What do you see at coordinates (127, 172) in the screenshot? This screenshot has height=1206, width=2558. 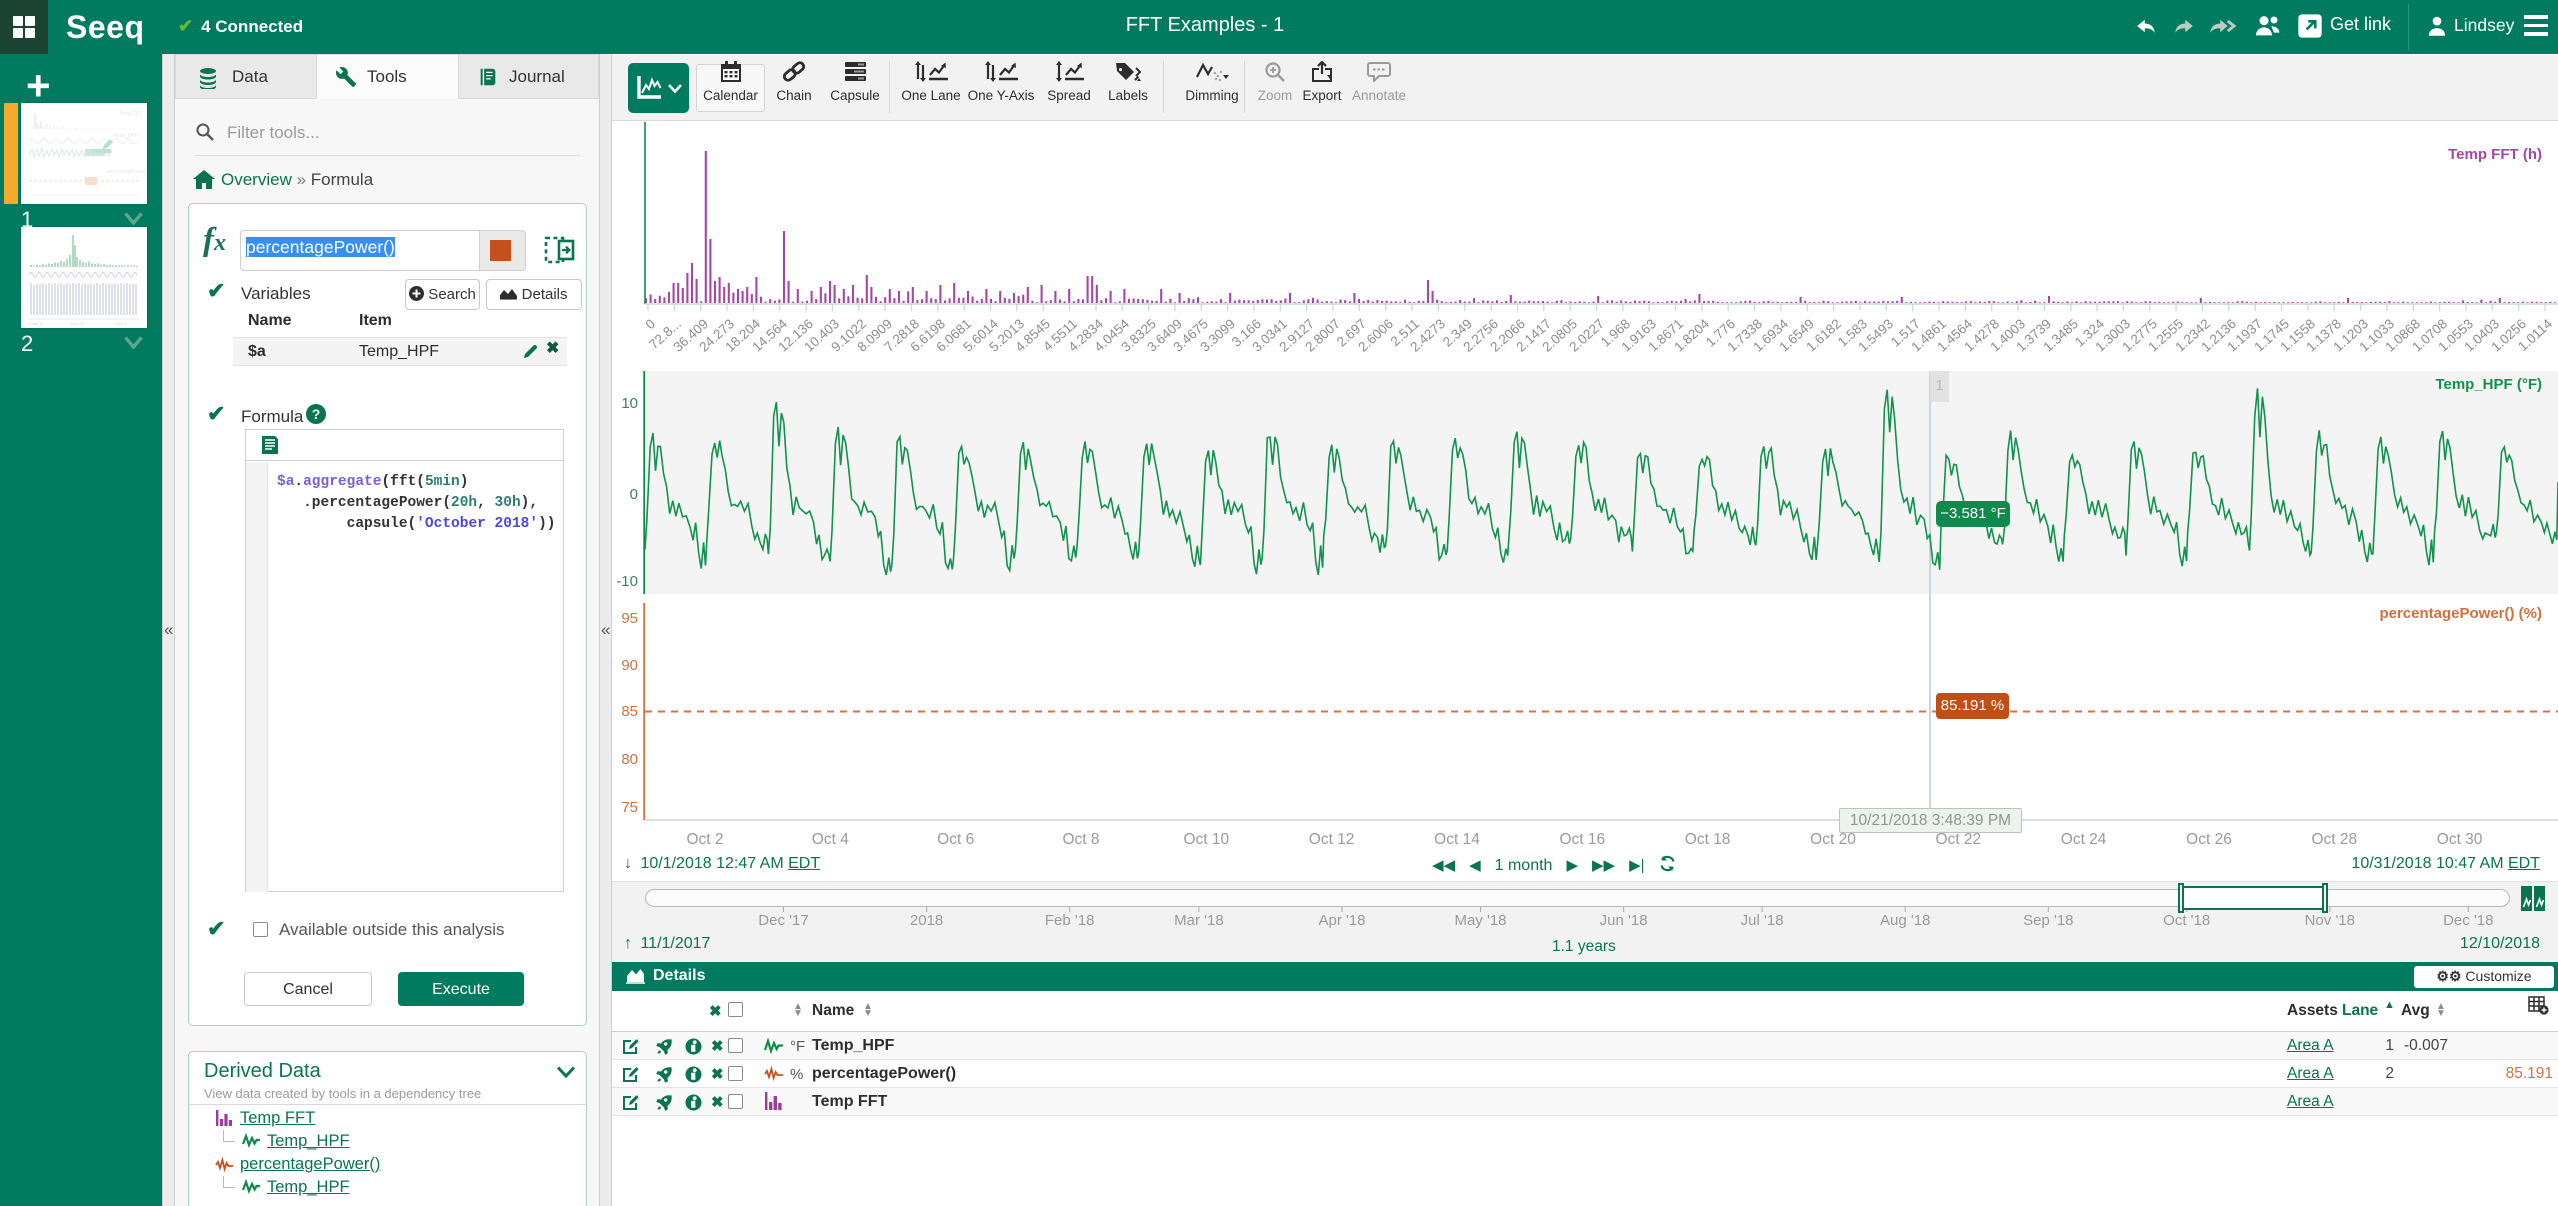 I see `svg-text: percentagePower` at bounding box center [127, 172].